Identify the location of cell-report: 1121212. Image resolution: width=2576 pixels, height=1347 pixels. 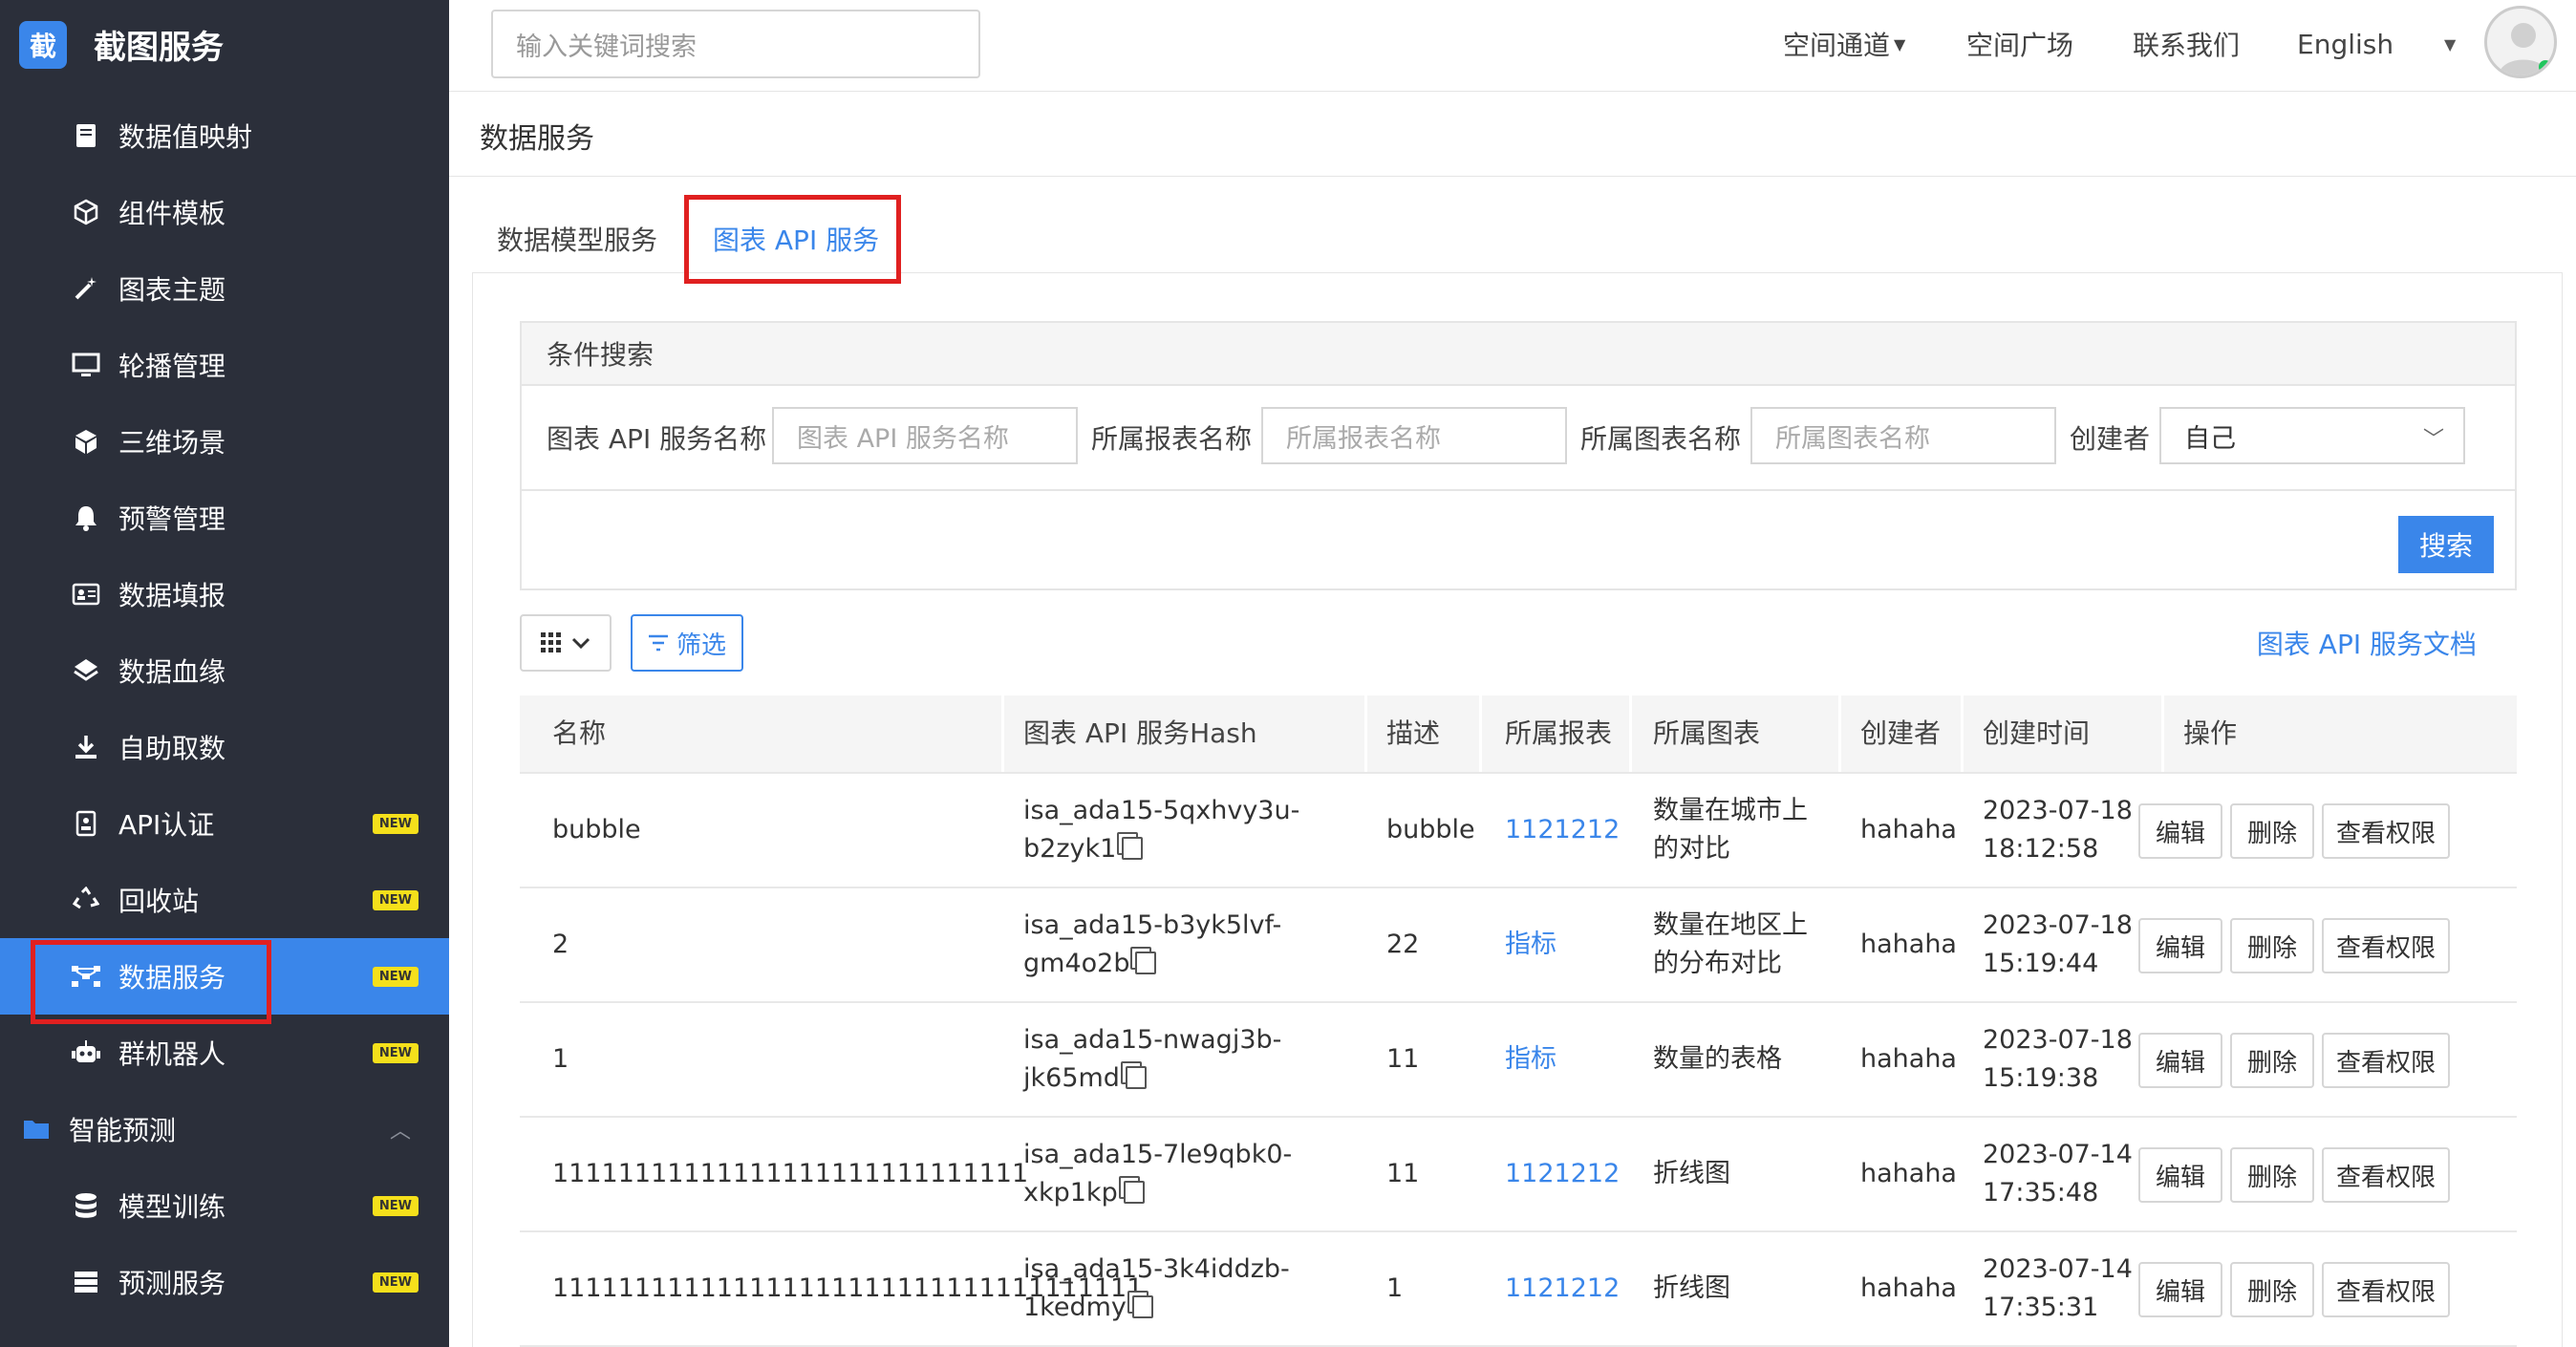
(1557, 830).